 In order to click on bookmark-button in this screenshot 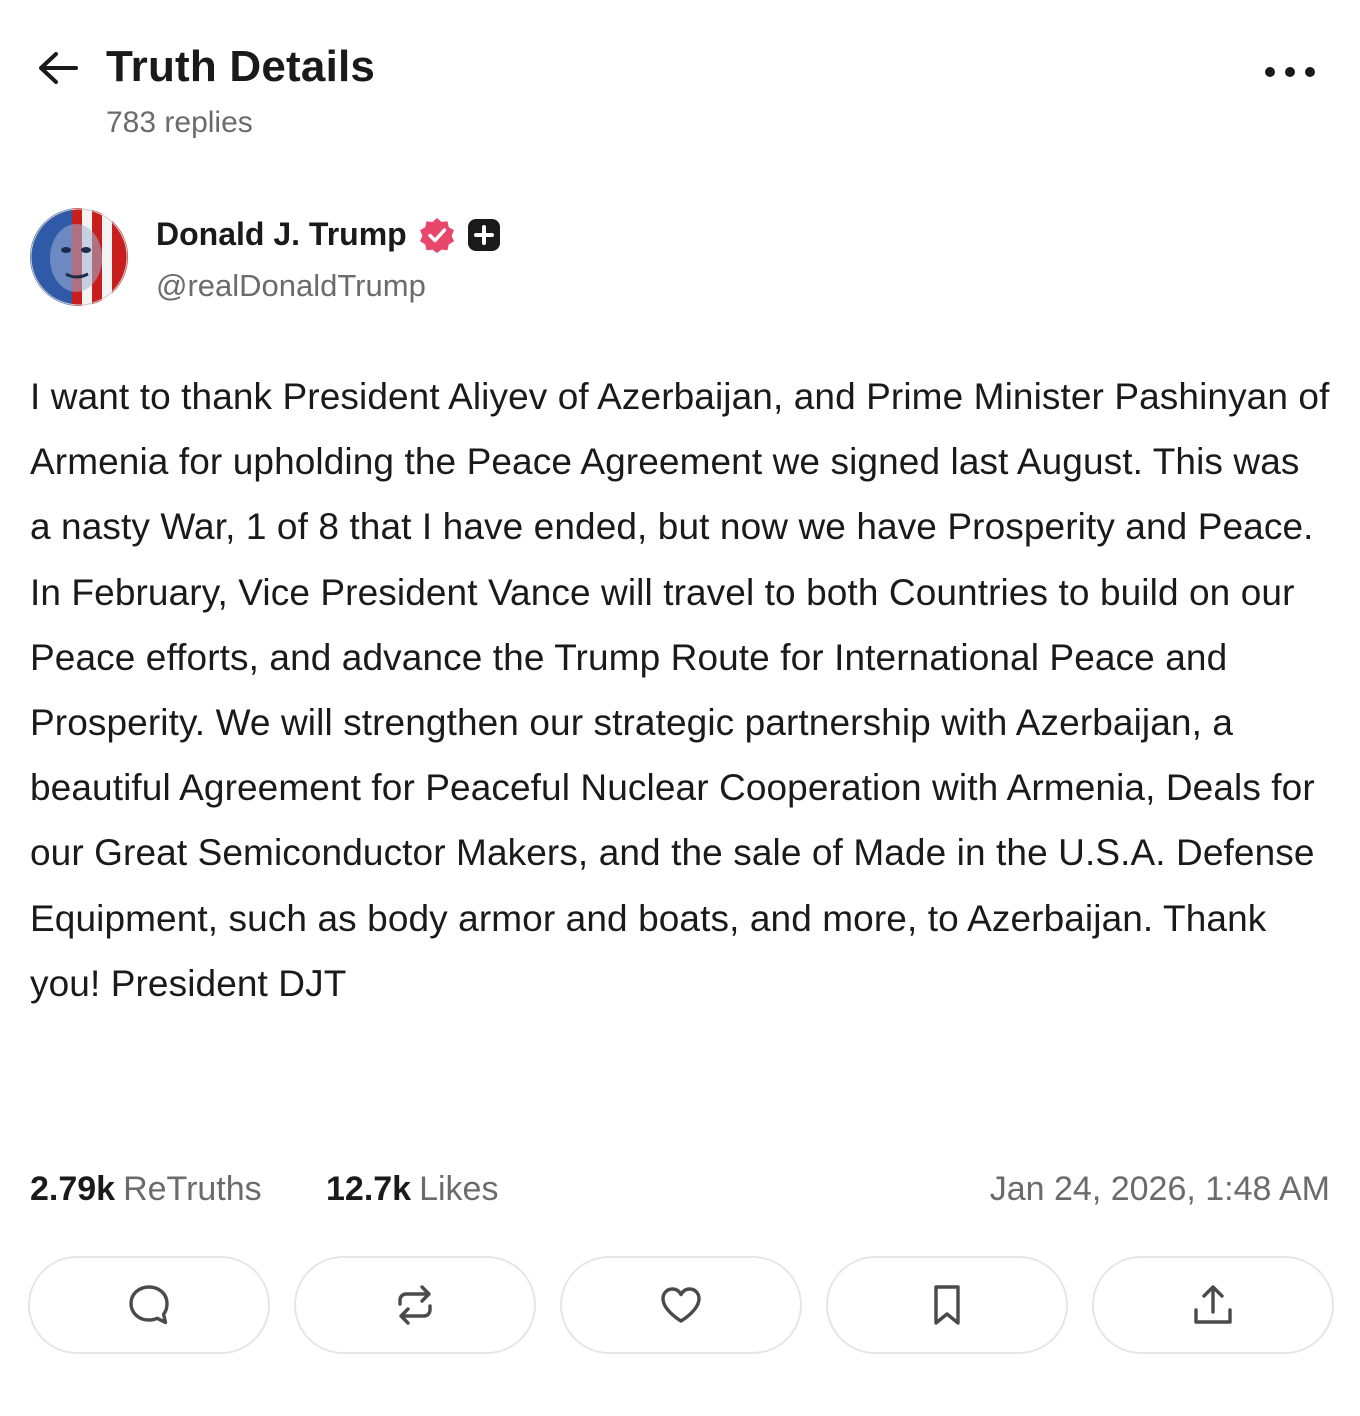, I will do `click(947, 1305)`.